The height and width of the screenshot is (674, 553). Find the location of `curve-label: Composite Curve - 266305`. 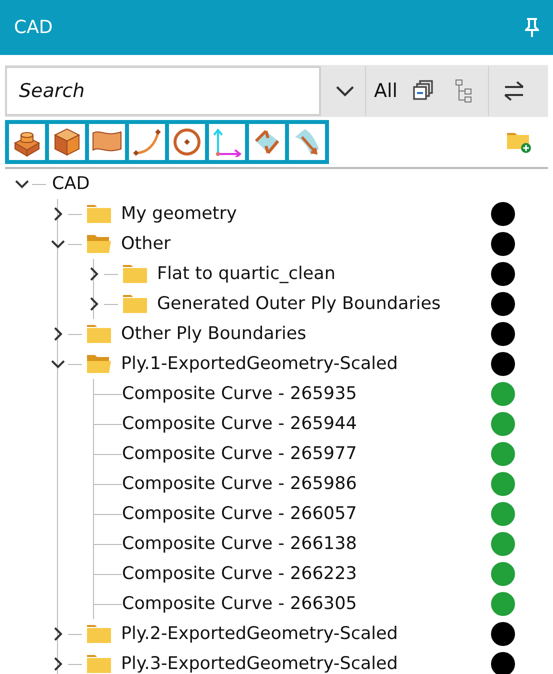

curve-label: Composite Curve - 266305 is located at coordinates (239, 604).